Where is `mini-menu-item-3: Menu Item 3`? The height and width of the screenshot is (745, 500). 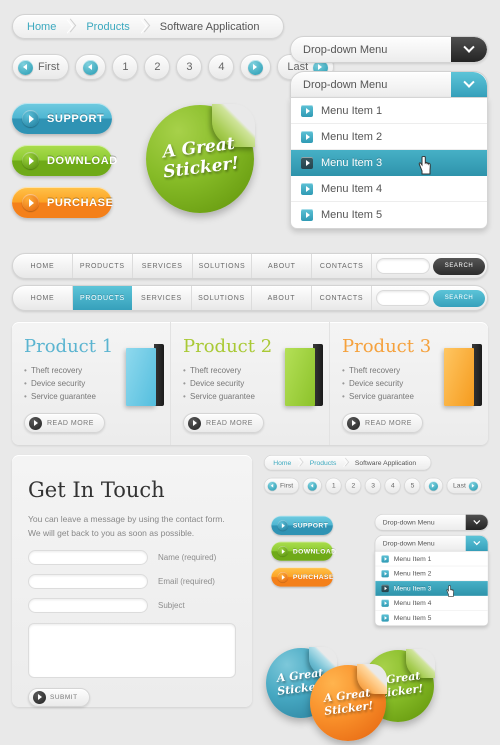 mini-menu-item-3: Menu Item 3 is located at coordinates (431, 588).